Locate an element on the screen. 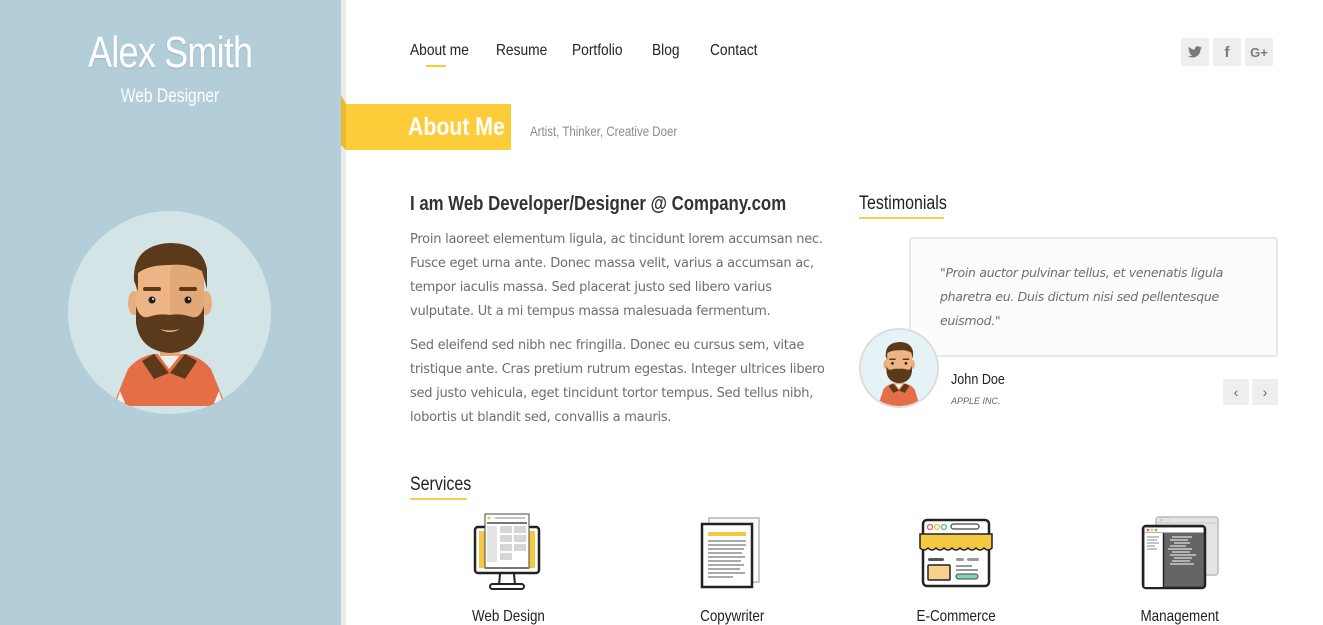 This screenshot has width=1323, height=625. chevron-right-icon: › is located at coordinates (1265, 392).